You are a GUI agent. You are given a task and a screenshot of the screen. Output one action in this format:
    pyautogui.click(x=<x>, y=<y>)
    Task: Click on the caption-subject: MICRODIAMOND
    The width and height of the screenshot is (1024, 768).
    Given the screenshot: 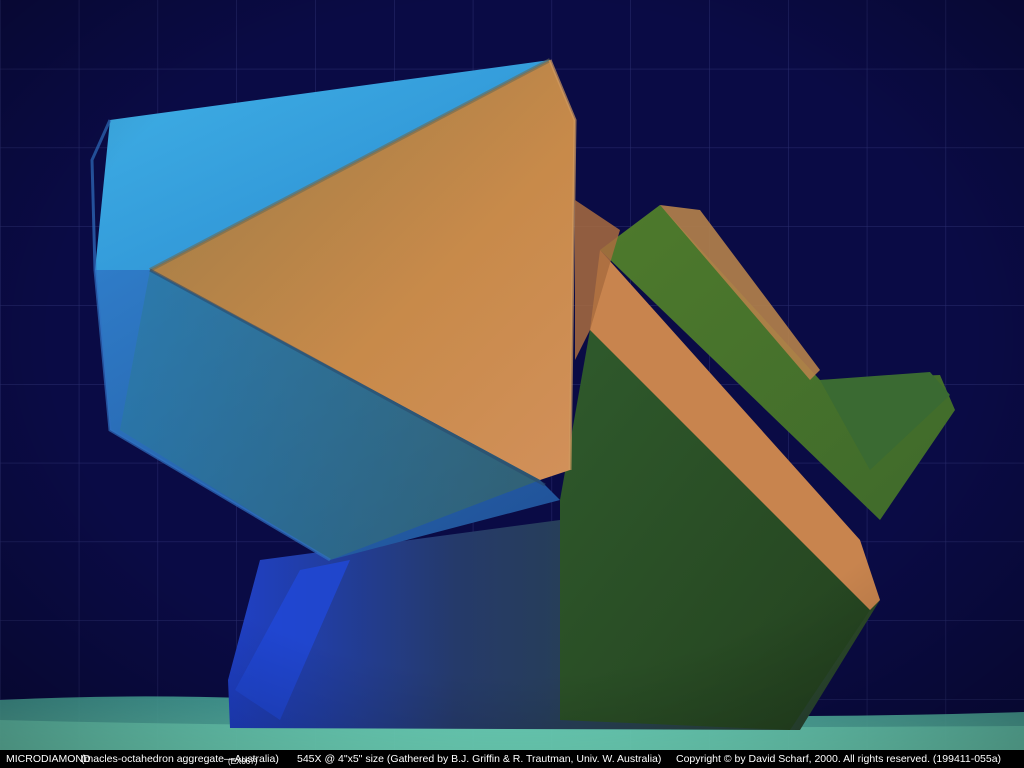 What is the action you would take?
    pyautogui.click(x=48, y=759)
    